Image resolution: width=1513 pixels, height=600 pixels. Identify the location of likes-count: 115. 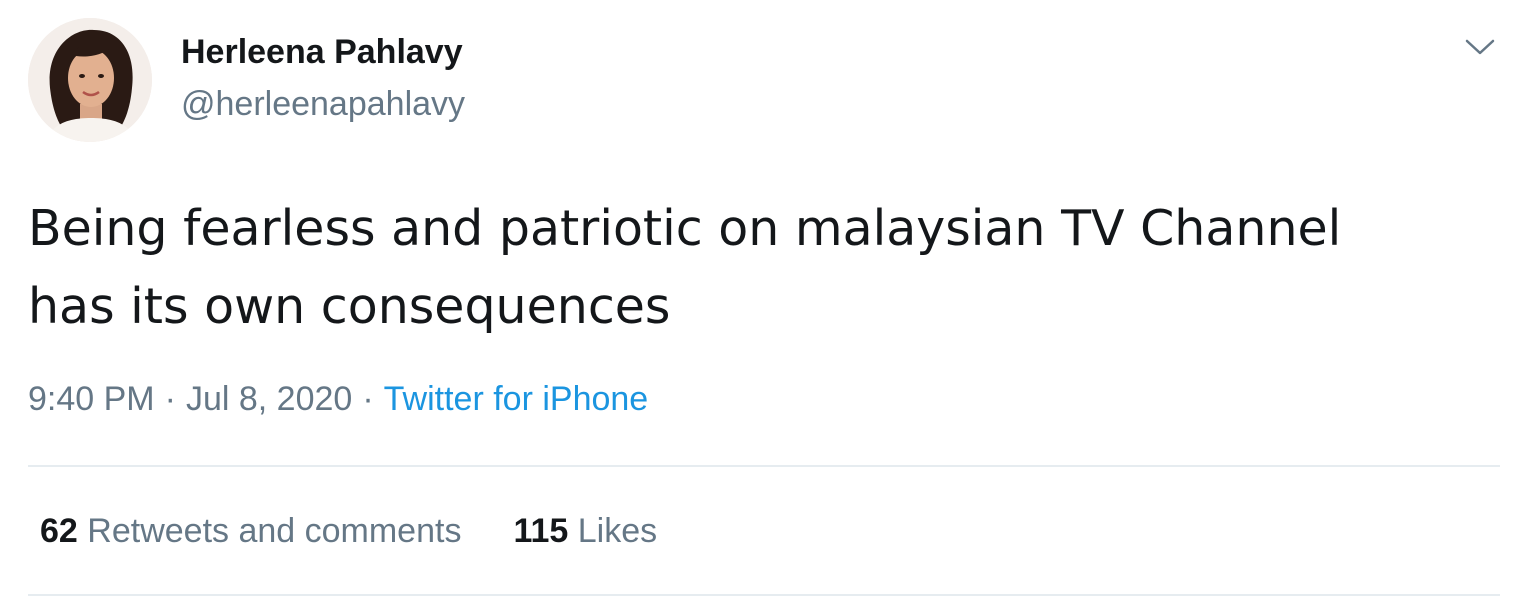
(541, 531).